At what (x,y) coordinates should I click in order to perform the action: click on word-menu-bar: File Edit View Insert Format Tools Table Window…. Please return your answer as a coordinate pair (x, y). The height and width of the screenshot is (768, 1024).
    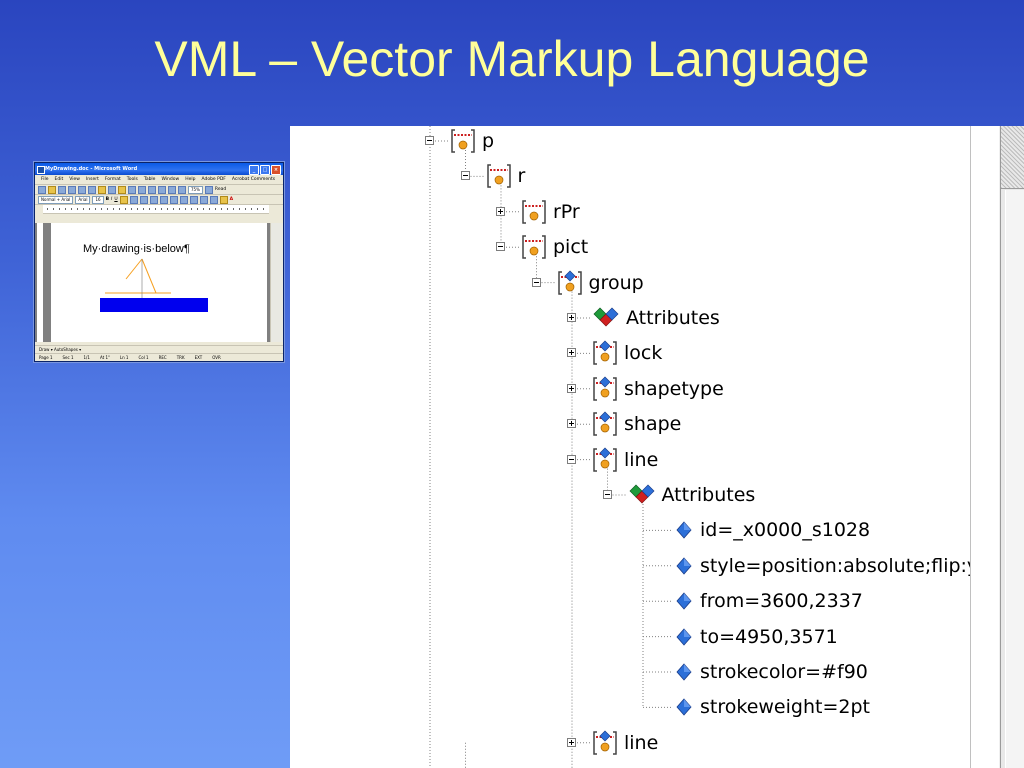
    Looking at the image, I should click on (159, 180).